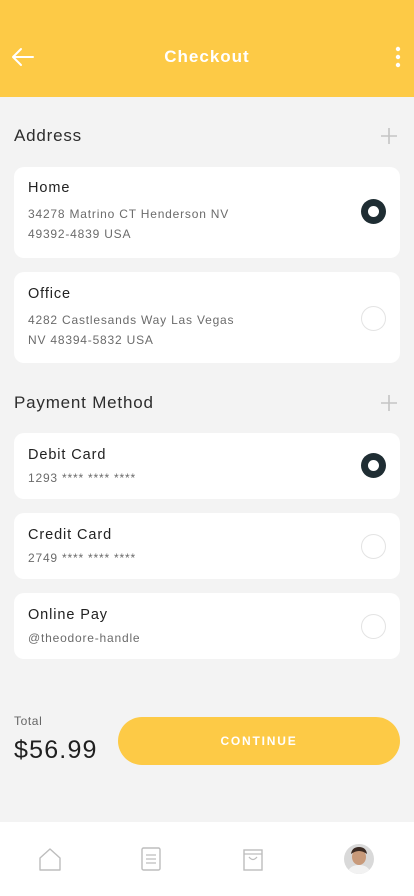 This screenshot has height=896, width=414. I want to click on add-payment-button, so click(389, 403).